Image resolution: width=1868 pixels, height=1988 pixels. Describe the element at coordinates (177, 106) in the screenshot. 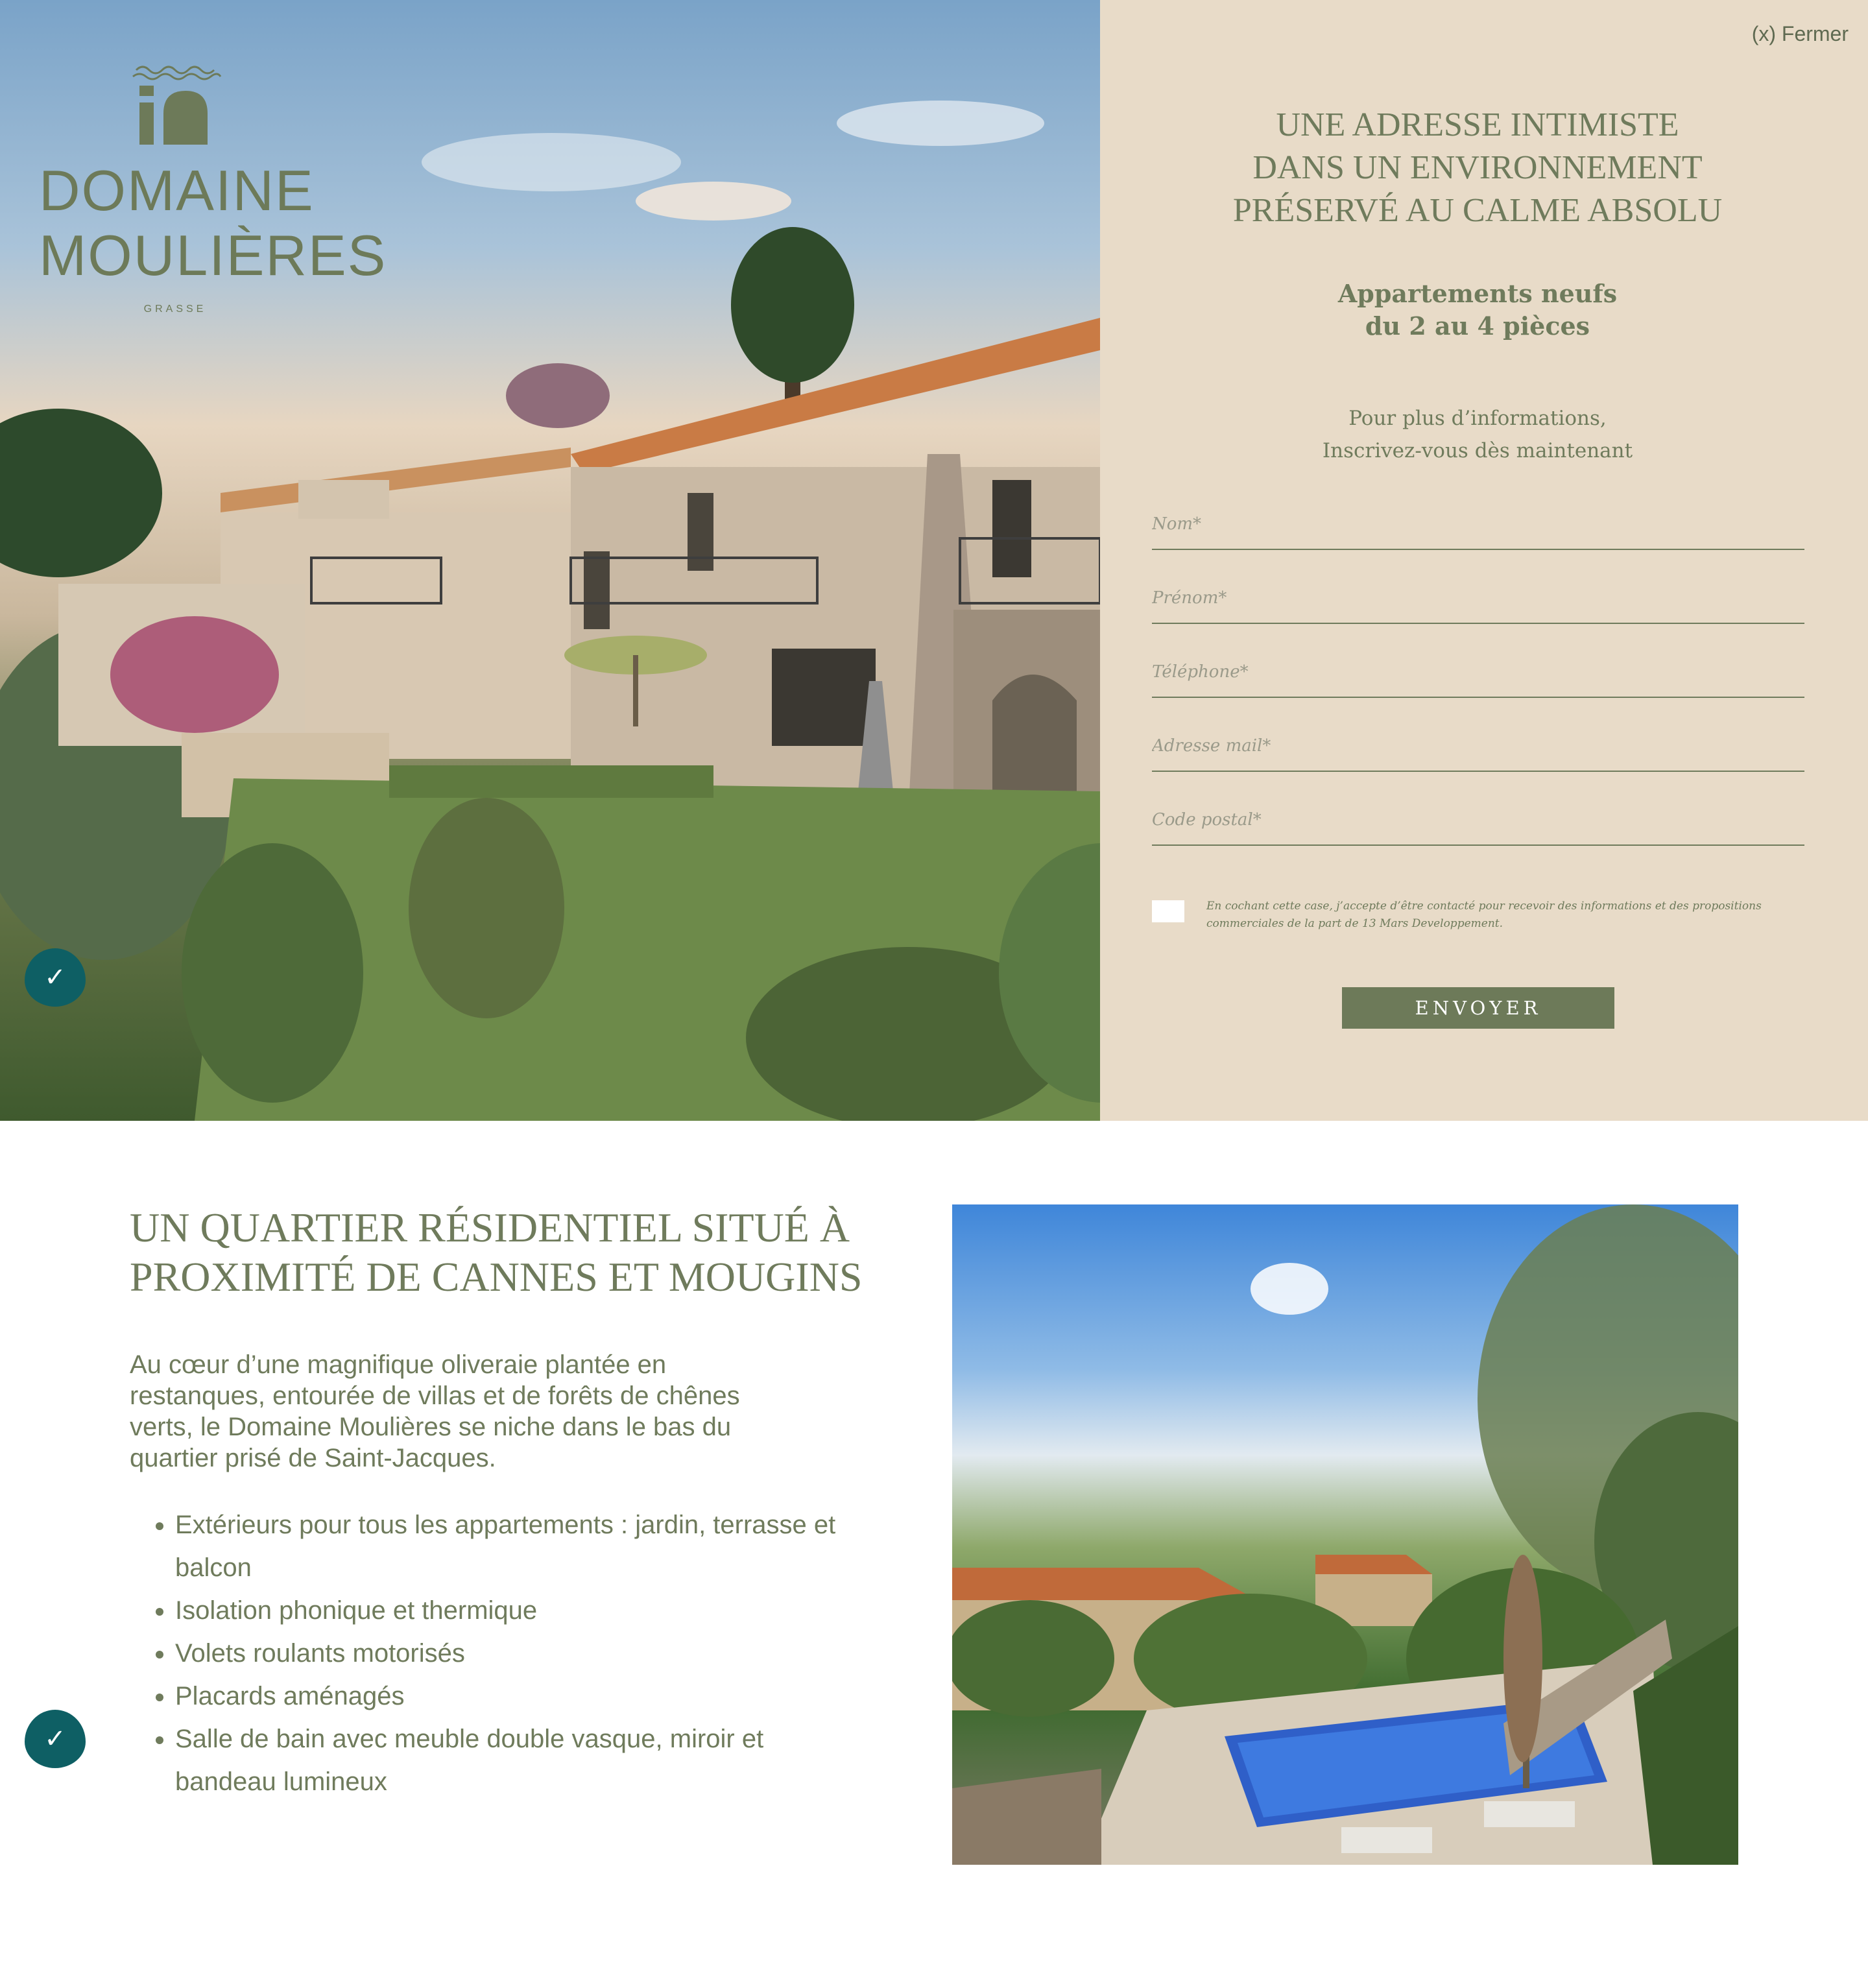

I see `domaine-arch-logo-icon` at that location.